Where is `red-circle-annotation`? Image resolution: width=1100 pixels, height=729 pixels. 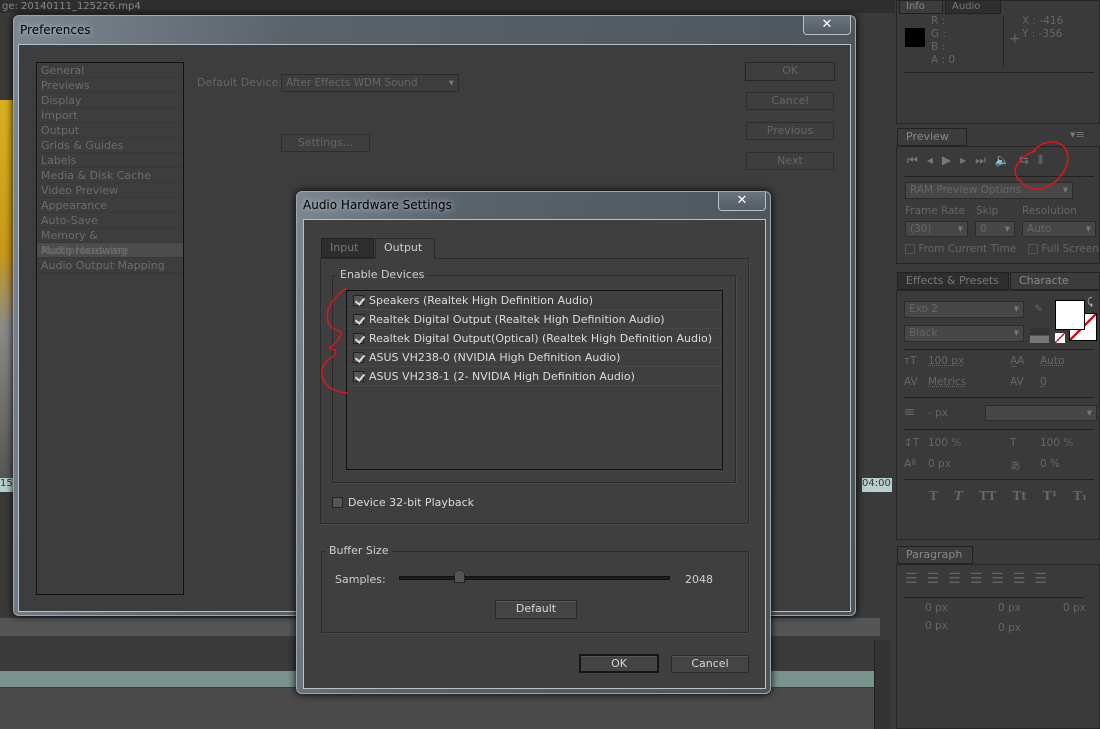
red-circle-annotation is located at coordinates (1041, 165).